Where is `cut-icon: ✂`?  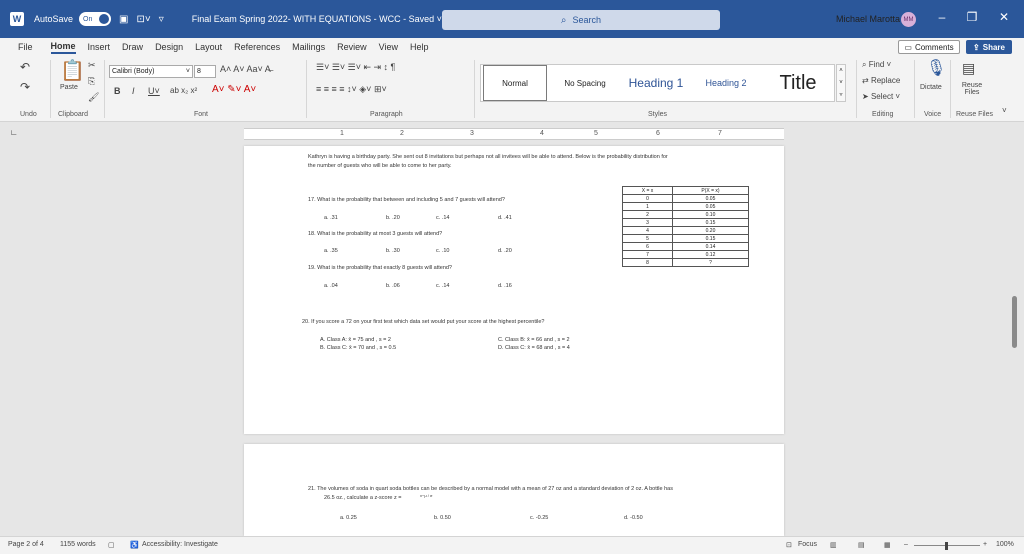
cut-icon: ✂ is located at coordinates (92, 65).